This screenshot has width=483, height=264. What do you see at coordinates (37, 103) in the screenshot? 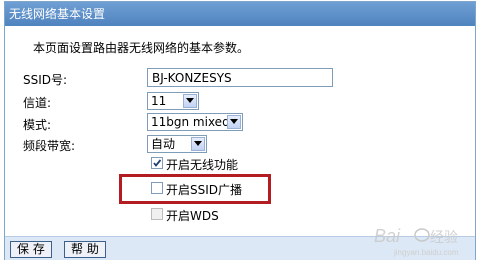
I see `channel-label: 信道:` at bounding box center [37, 103].